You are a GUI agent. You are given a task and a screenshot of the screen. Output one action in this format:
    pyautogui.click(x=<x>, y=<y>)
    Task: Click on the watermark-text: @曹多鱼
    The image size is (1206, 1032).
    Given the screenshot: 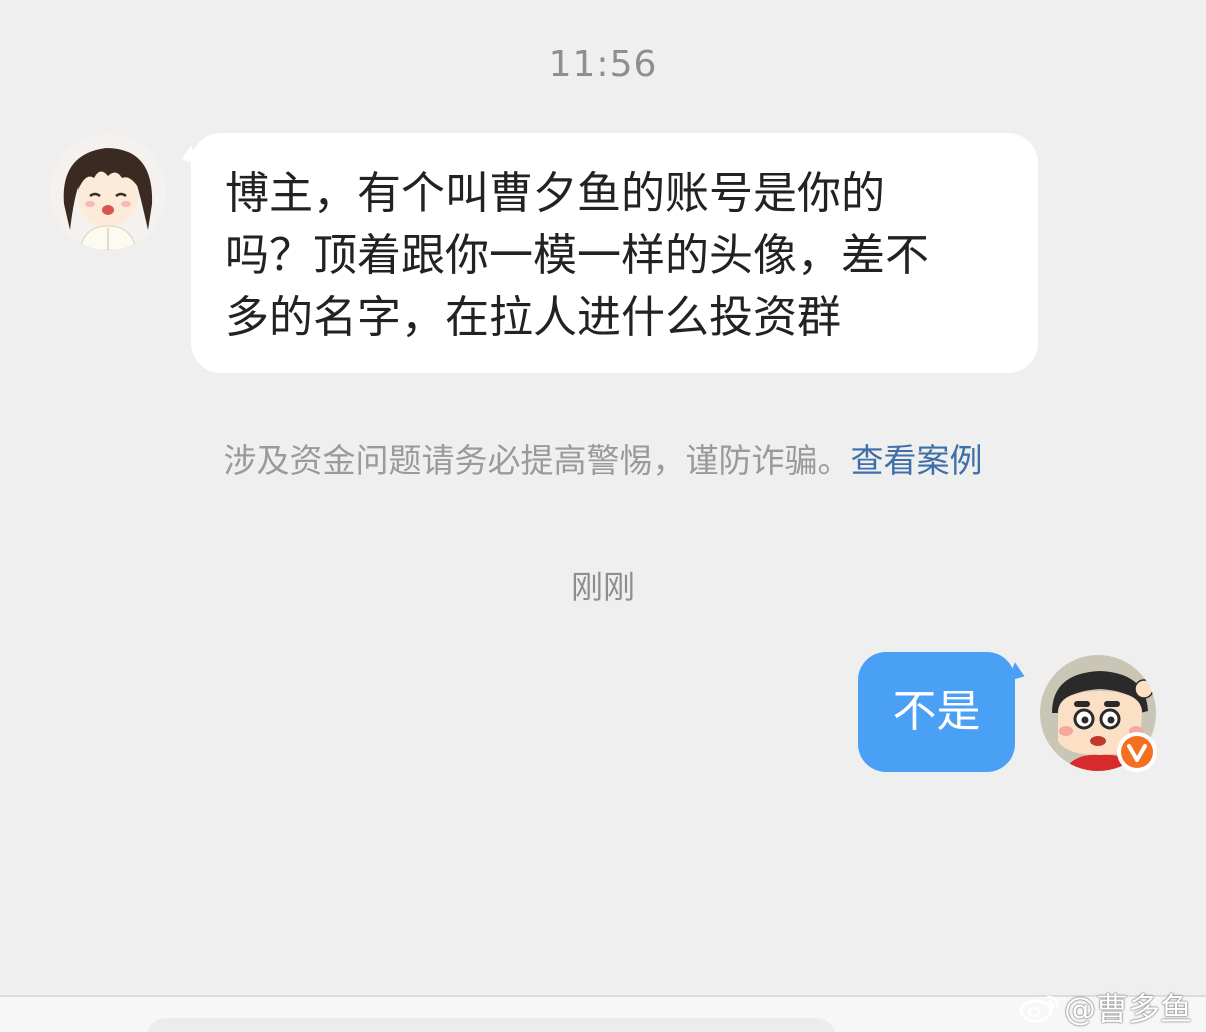 What is the action you would take?
    pyautogui.click(x=1127, y=1009)
    